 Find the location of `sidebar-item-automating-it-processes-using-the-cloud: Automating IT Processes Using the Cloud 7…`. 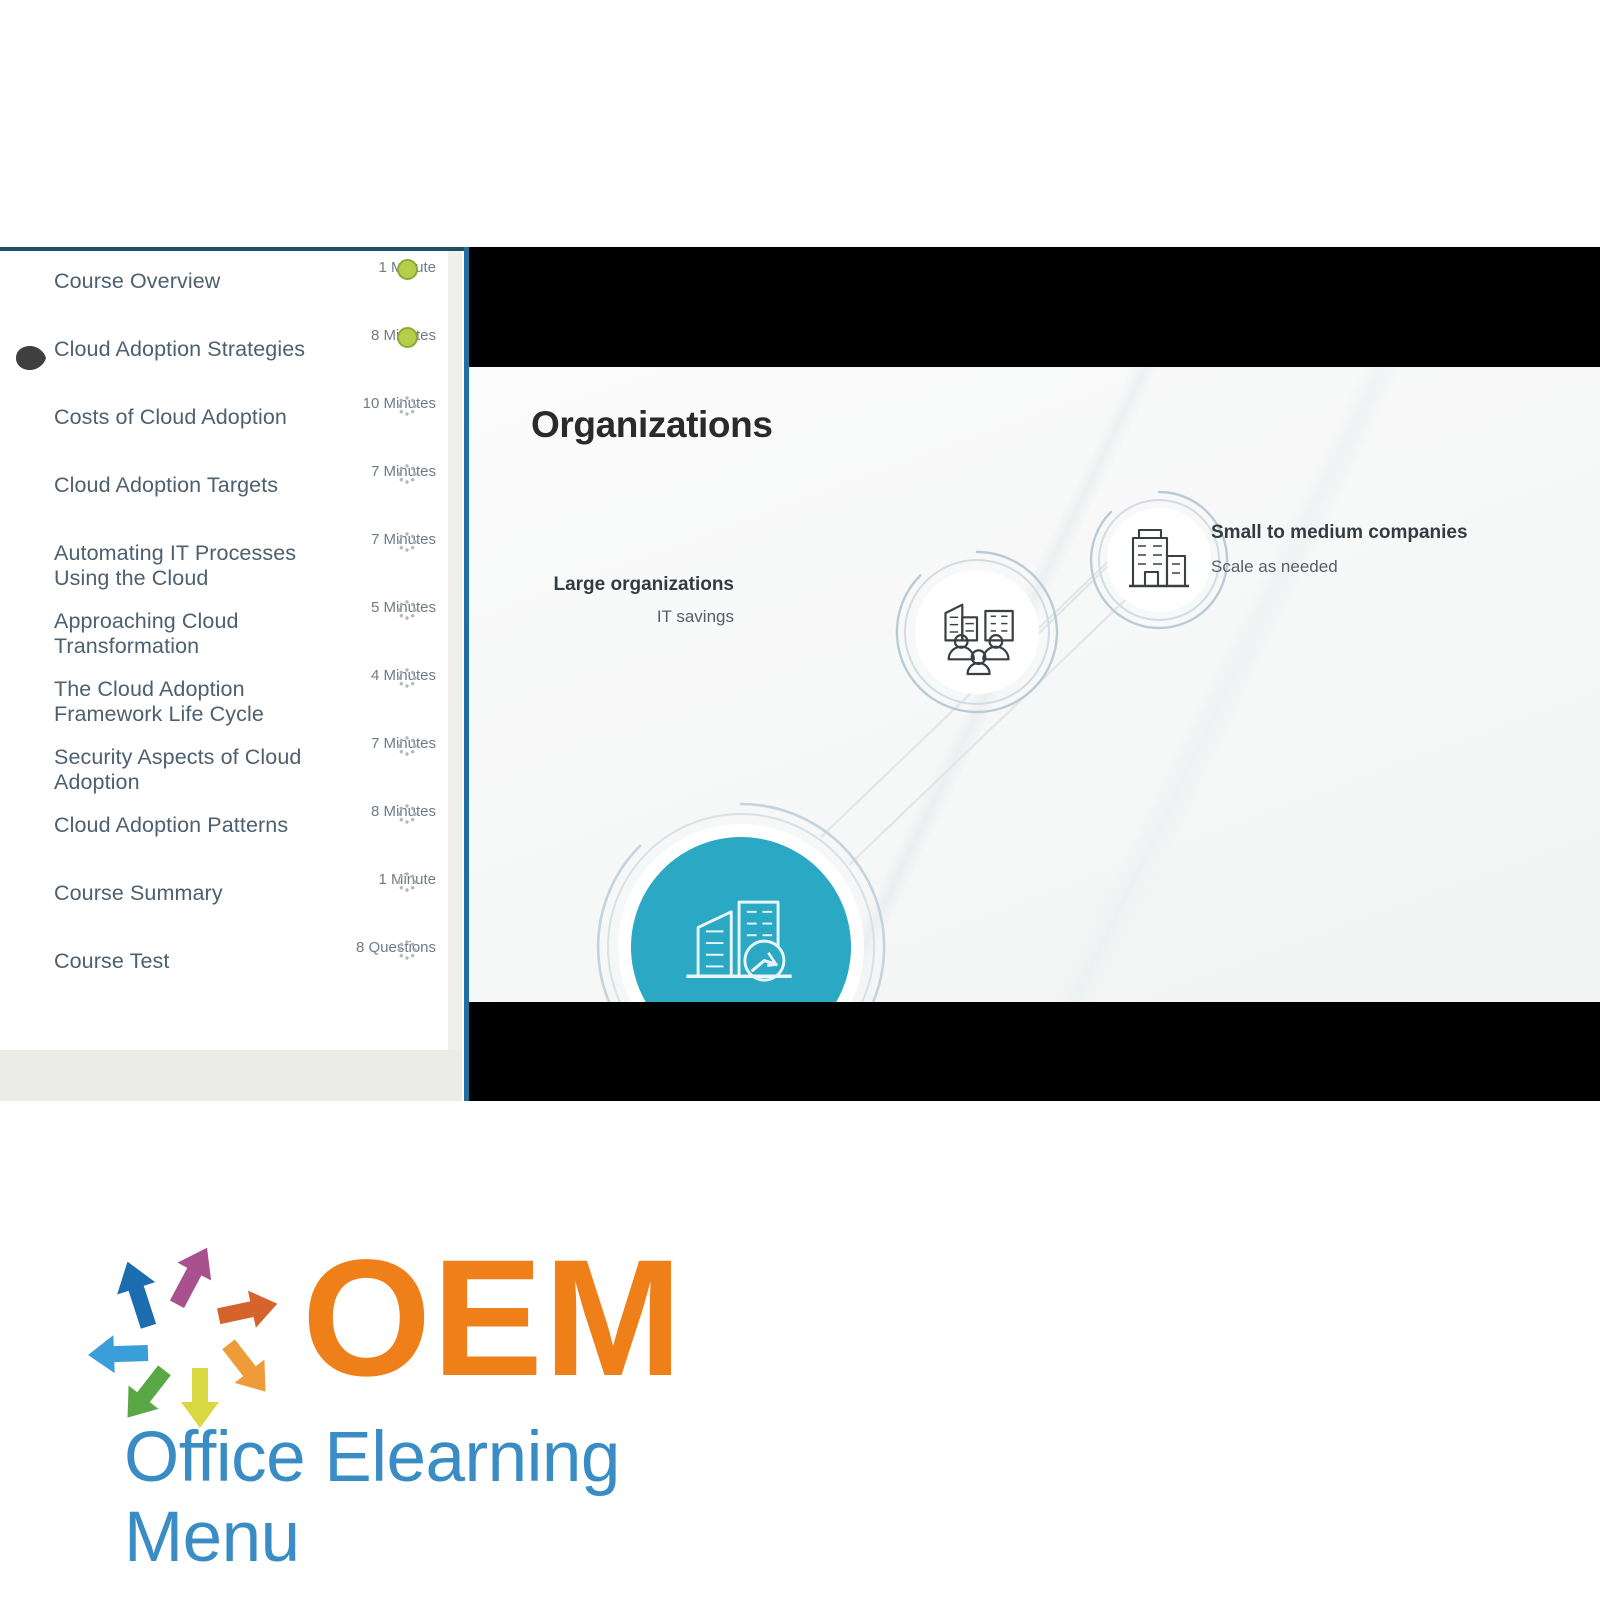

sidebar-item-automating-it-processes-using-the-cloud: Automating IT Processes Using the Cloud 7… is located at coordinates (224, 557).